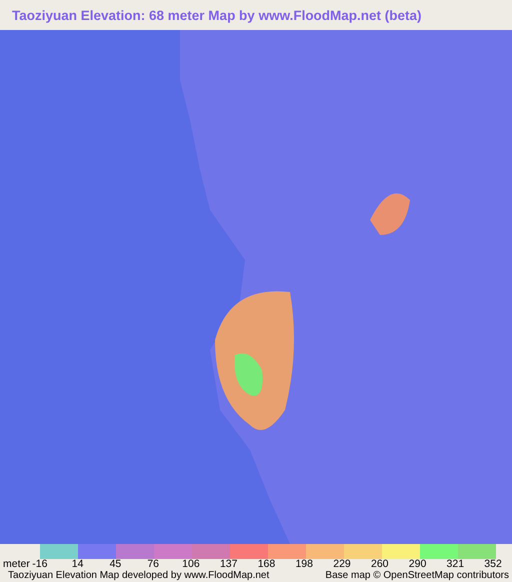  What do you see at coordinates (304, 564) in the screenshot?
I see `legend-tick-label: 198` at bounding box center [304, 564].